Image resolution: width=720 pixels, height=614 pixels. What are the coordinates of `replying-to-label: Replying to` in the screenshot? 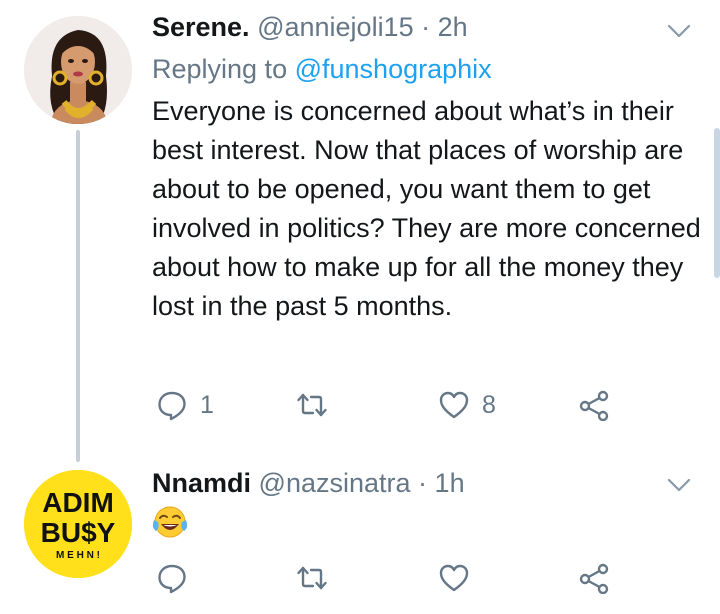 It's located at (220, 69).